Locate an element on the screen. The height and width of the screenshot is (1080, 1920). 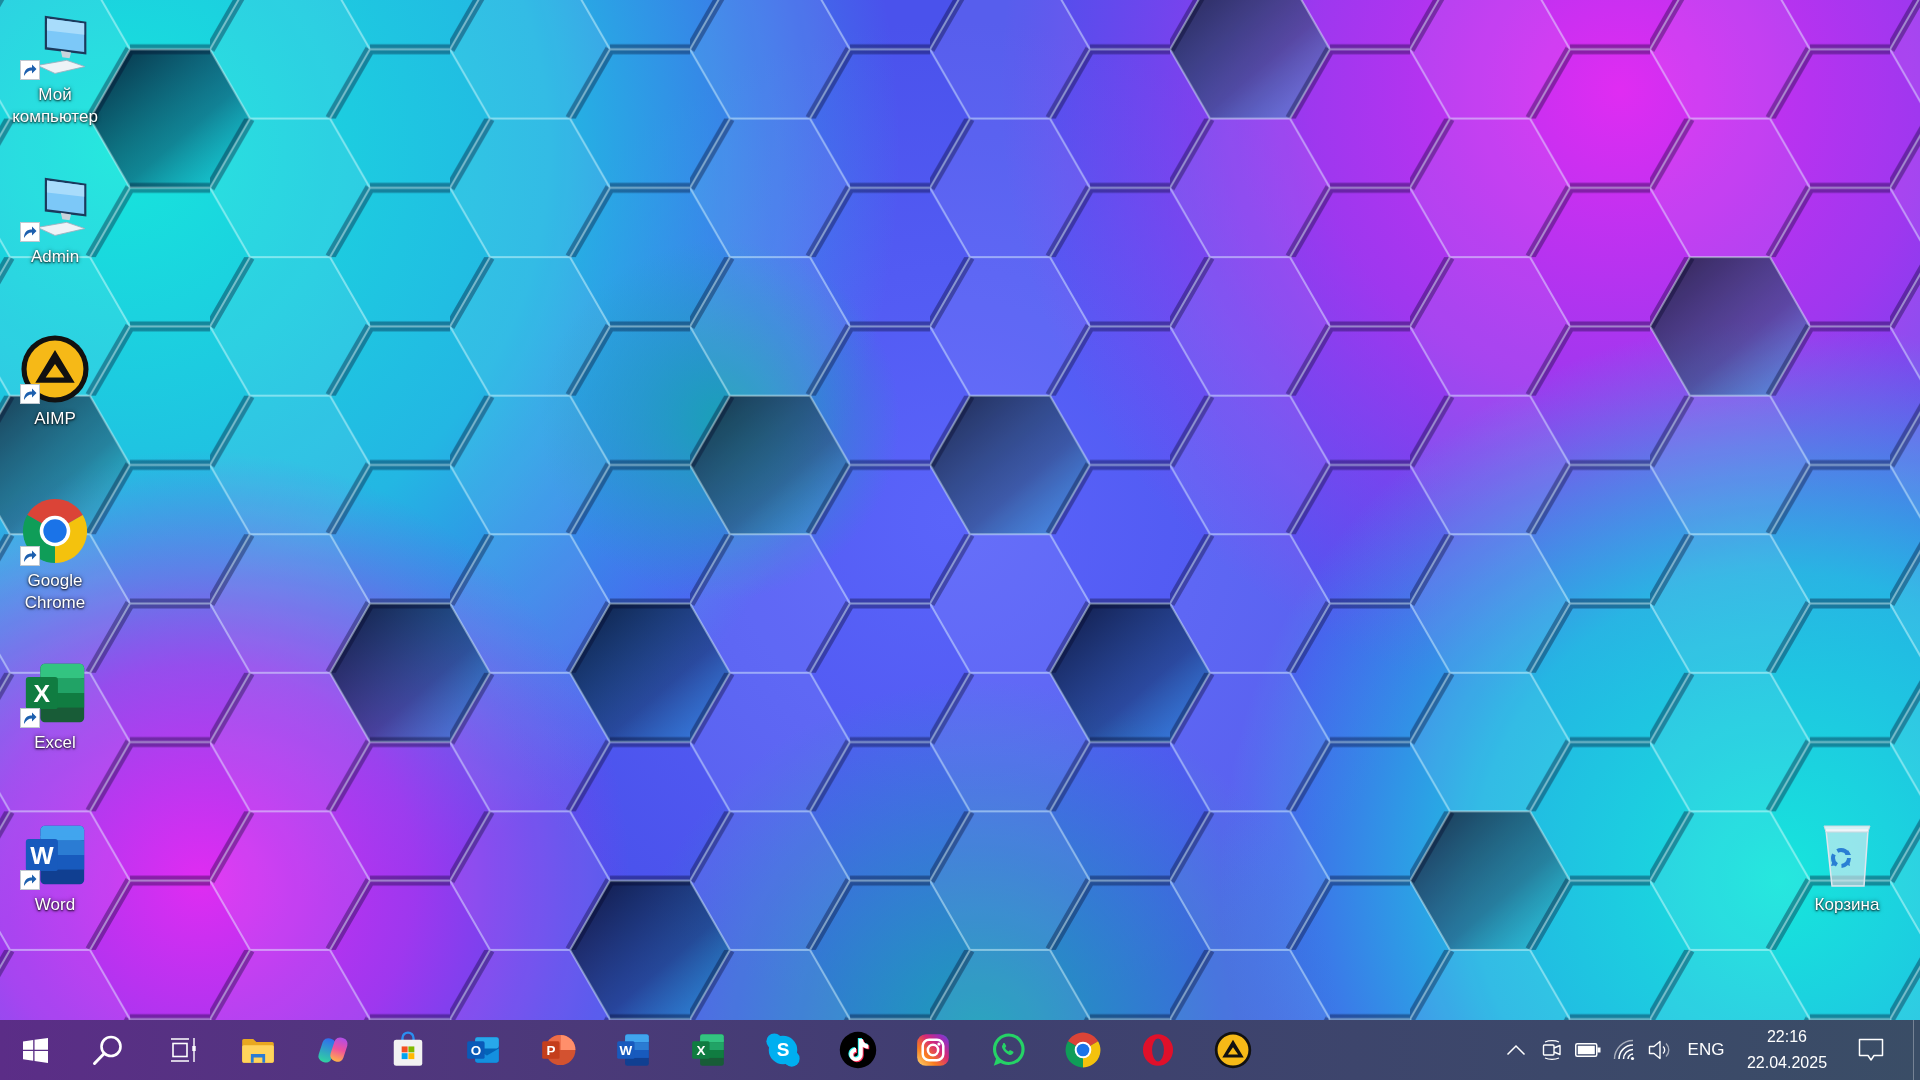
chevron-up-icon is located at coordinates (1516, 1050).